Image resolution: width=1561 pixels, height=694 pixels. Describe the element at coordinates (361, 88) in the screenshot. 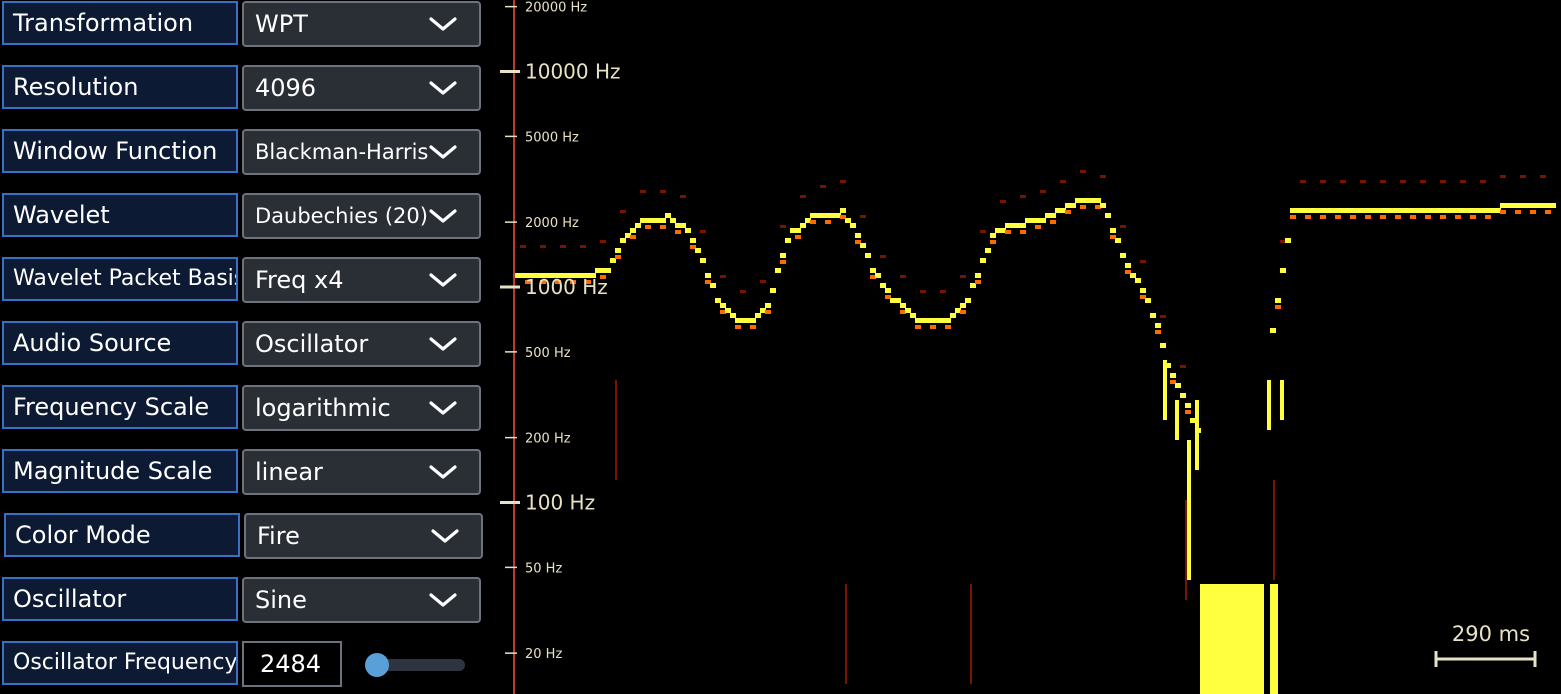

I see `resolution-select: 4096` at that location.